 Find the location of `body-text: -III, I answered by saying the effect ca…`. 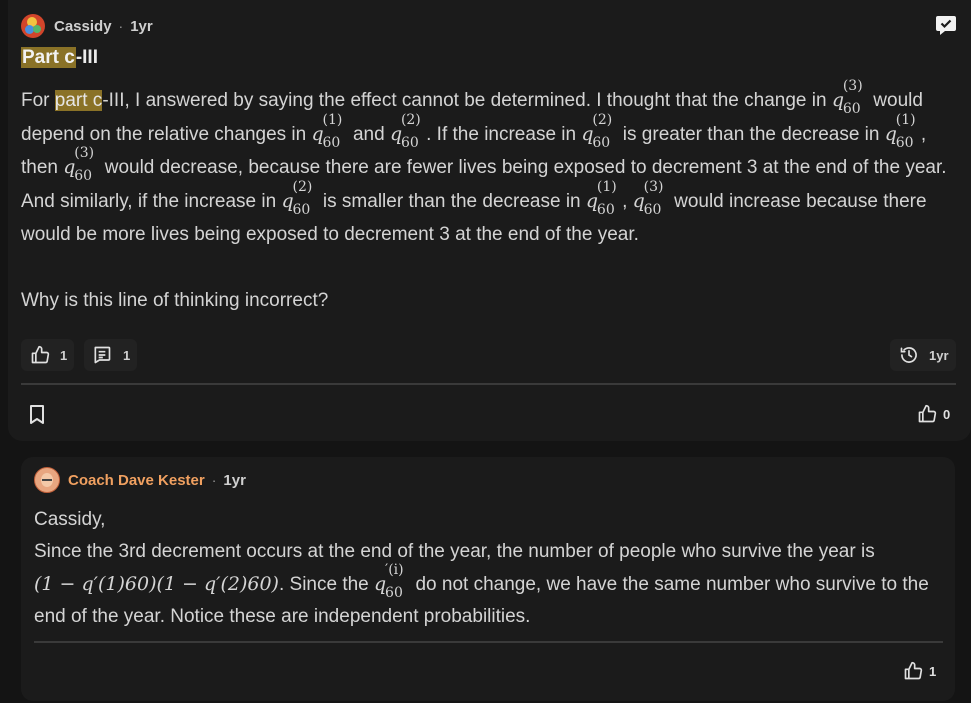

body-text: -III, I answered by saying the effect ca… is located at coordinates (467, 100).